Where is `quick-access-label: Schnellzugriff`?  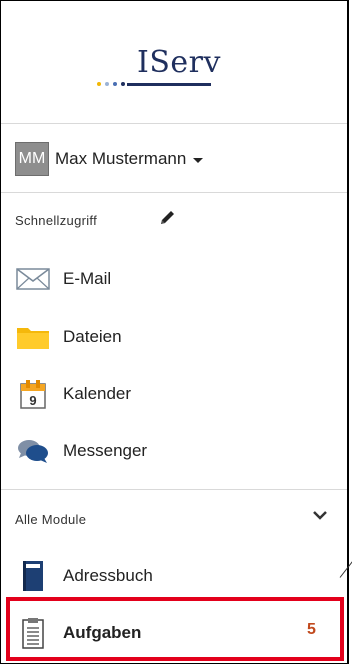
quick-access-label: Schnellzugriff is located at coordinates (56, 220).